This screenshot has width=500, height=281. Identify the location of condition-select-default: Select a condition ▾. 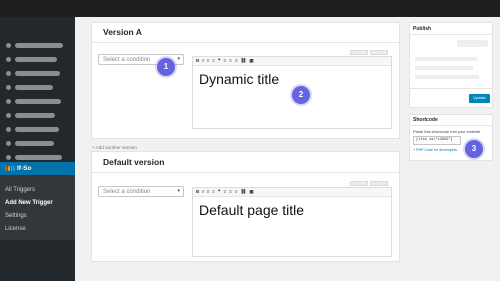
(141, 191).